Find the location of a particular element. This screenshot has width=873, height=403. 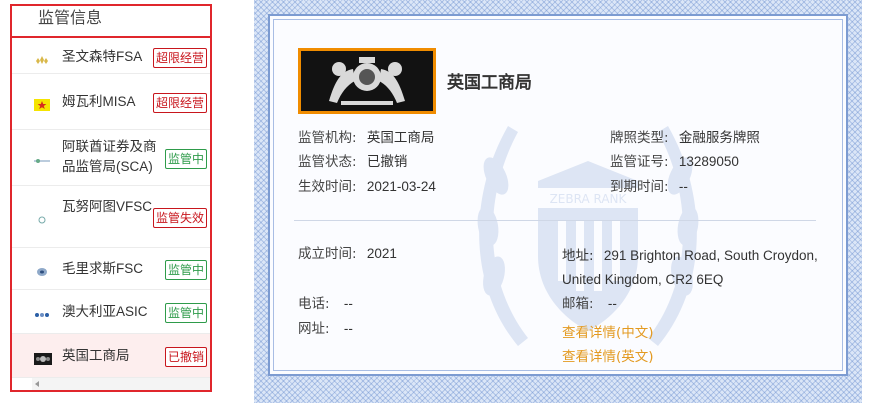

view-details-chinese-link: 查看详情(中文) is located at coordinates (608, 331).